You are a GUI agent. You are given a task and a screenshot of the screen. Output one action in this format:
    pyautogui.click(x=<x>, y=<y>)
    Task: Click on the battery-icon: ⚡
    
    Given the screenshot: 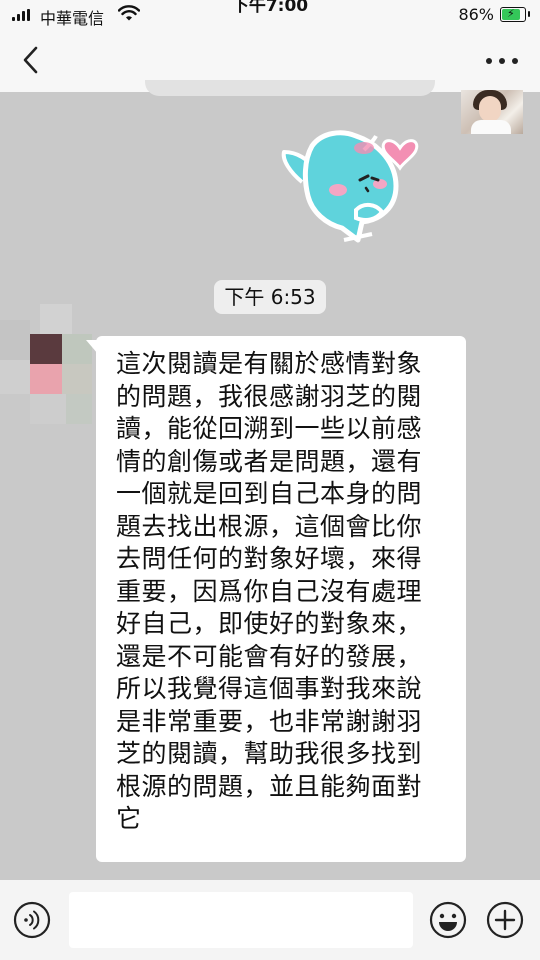 What is the action you would take?
    pyautogui.click(x=515, y=14)
    